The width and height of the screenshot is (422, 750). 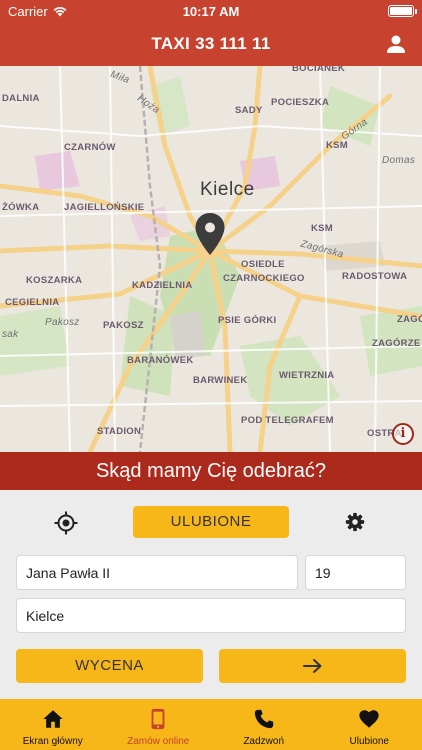 I want to click on status-bar: Carrier 10:17 AM, so click(x=211, y=11).